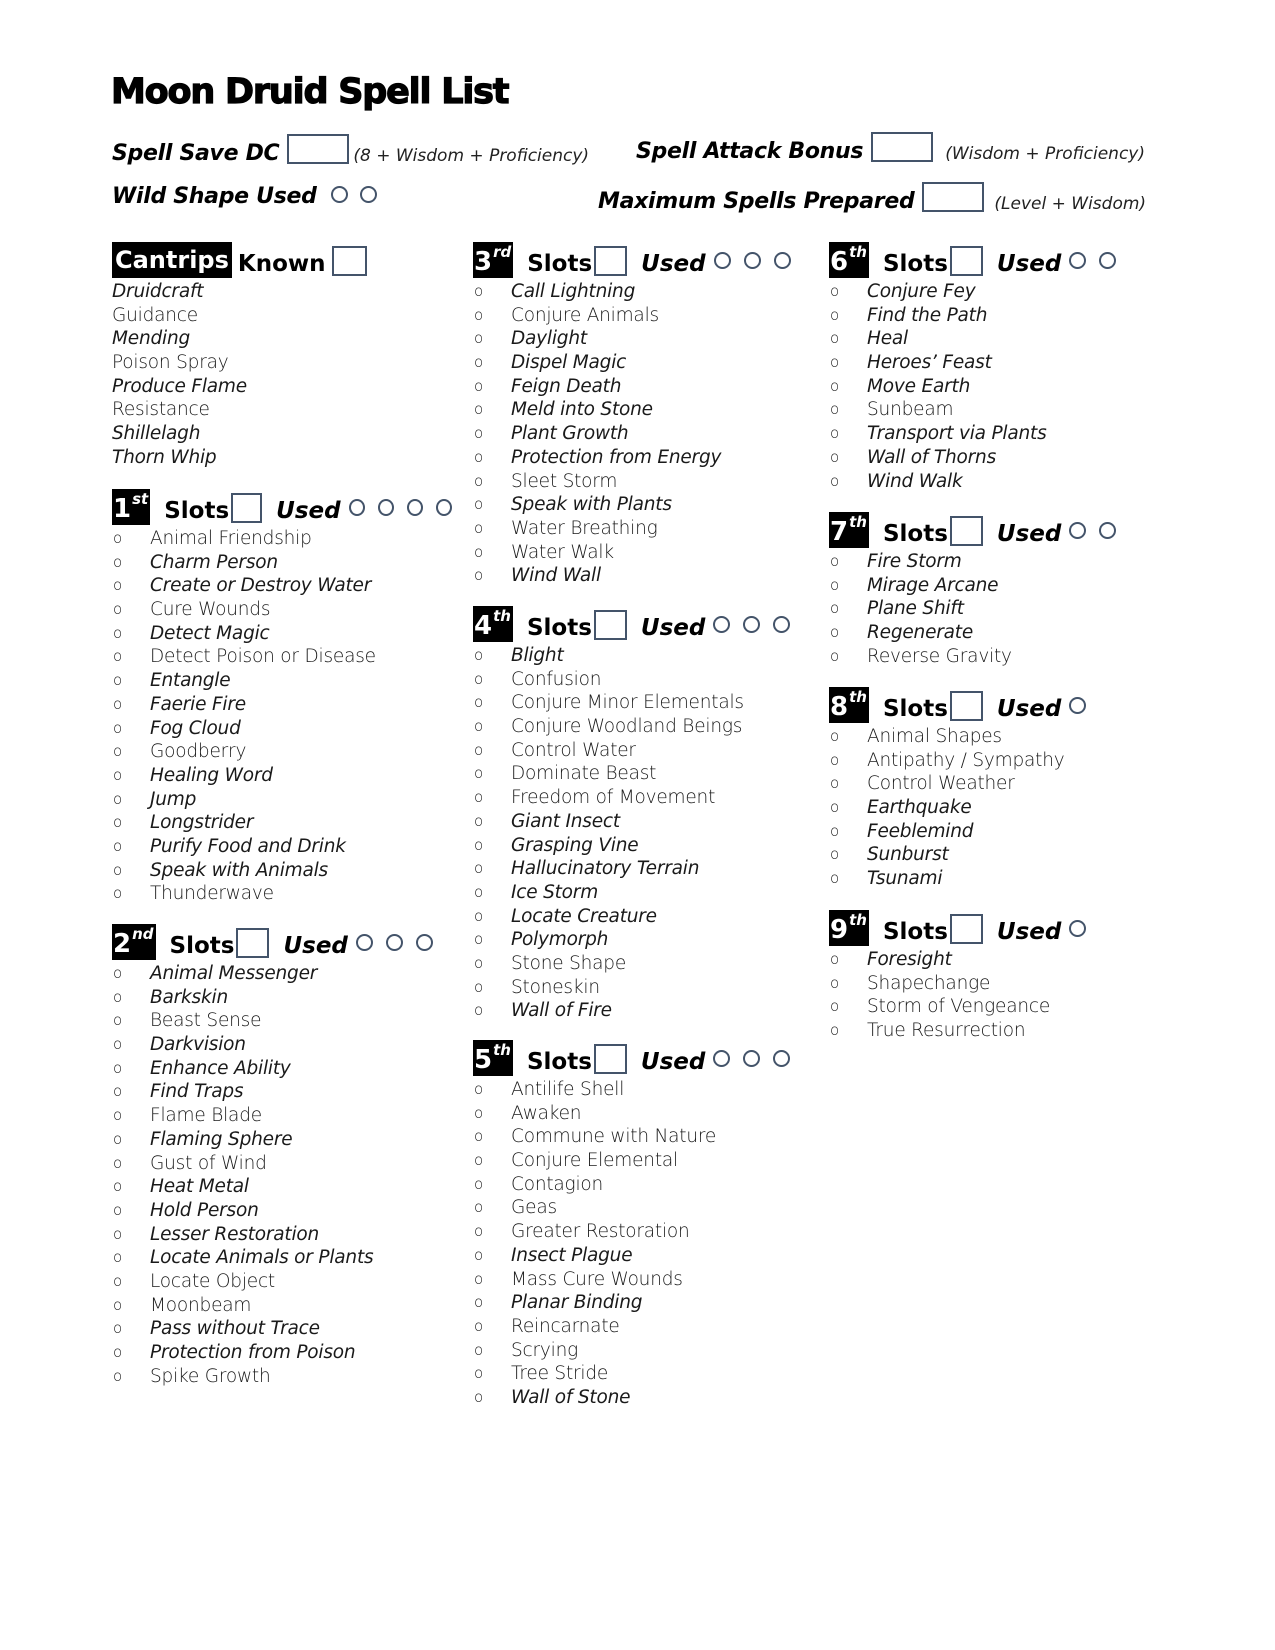 The width and height of the screenshot is (1275, 1650). I want to click on spell-item: o Planar Binding, so click(643, 1303).